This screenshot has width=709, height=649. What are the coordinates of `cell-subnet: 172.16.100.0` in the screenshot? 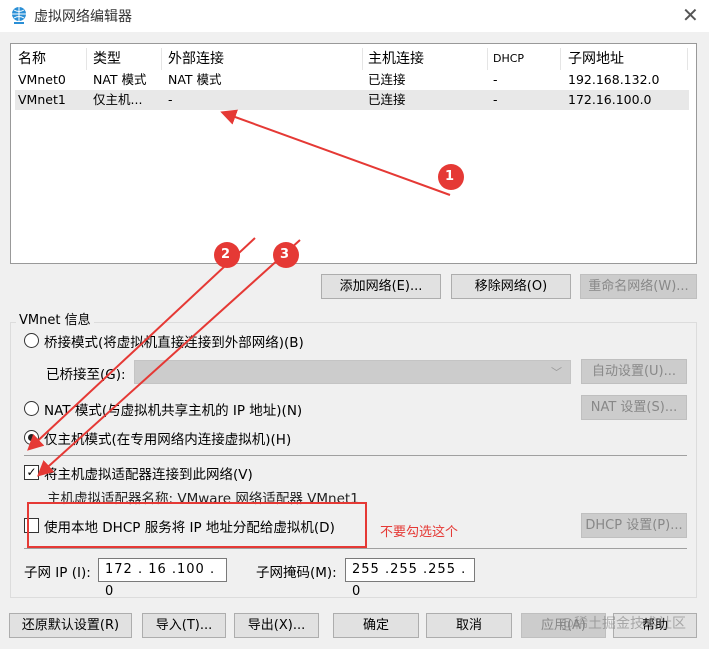 It's located at (610, 99).